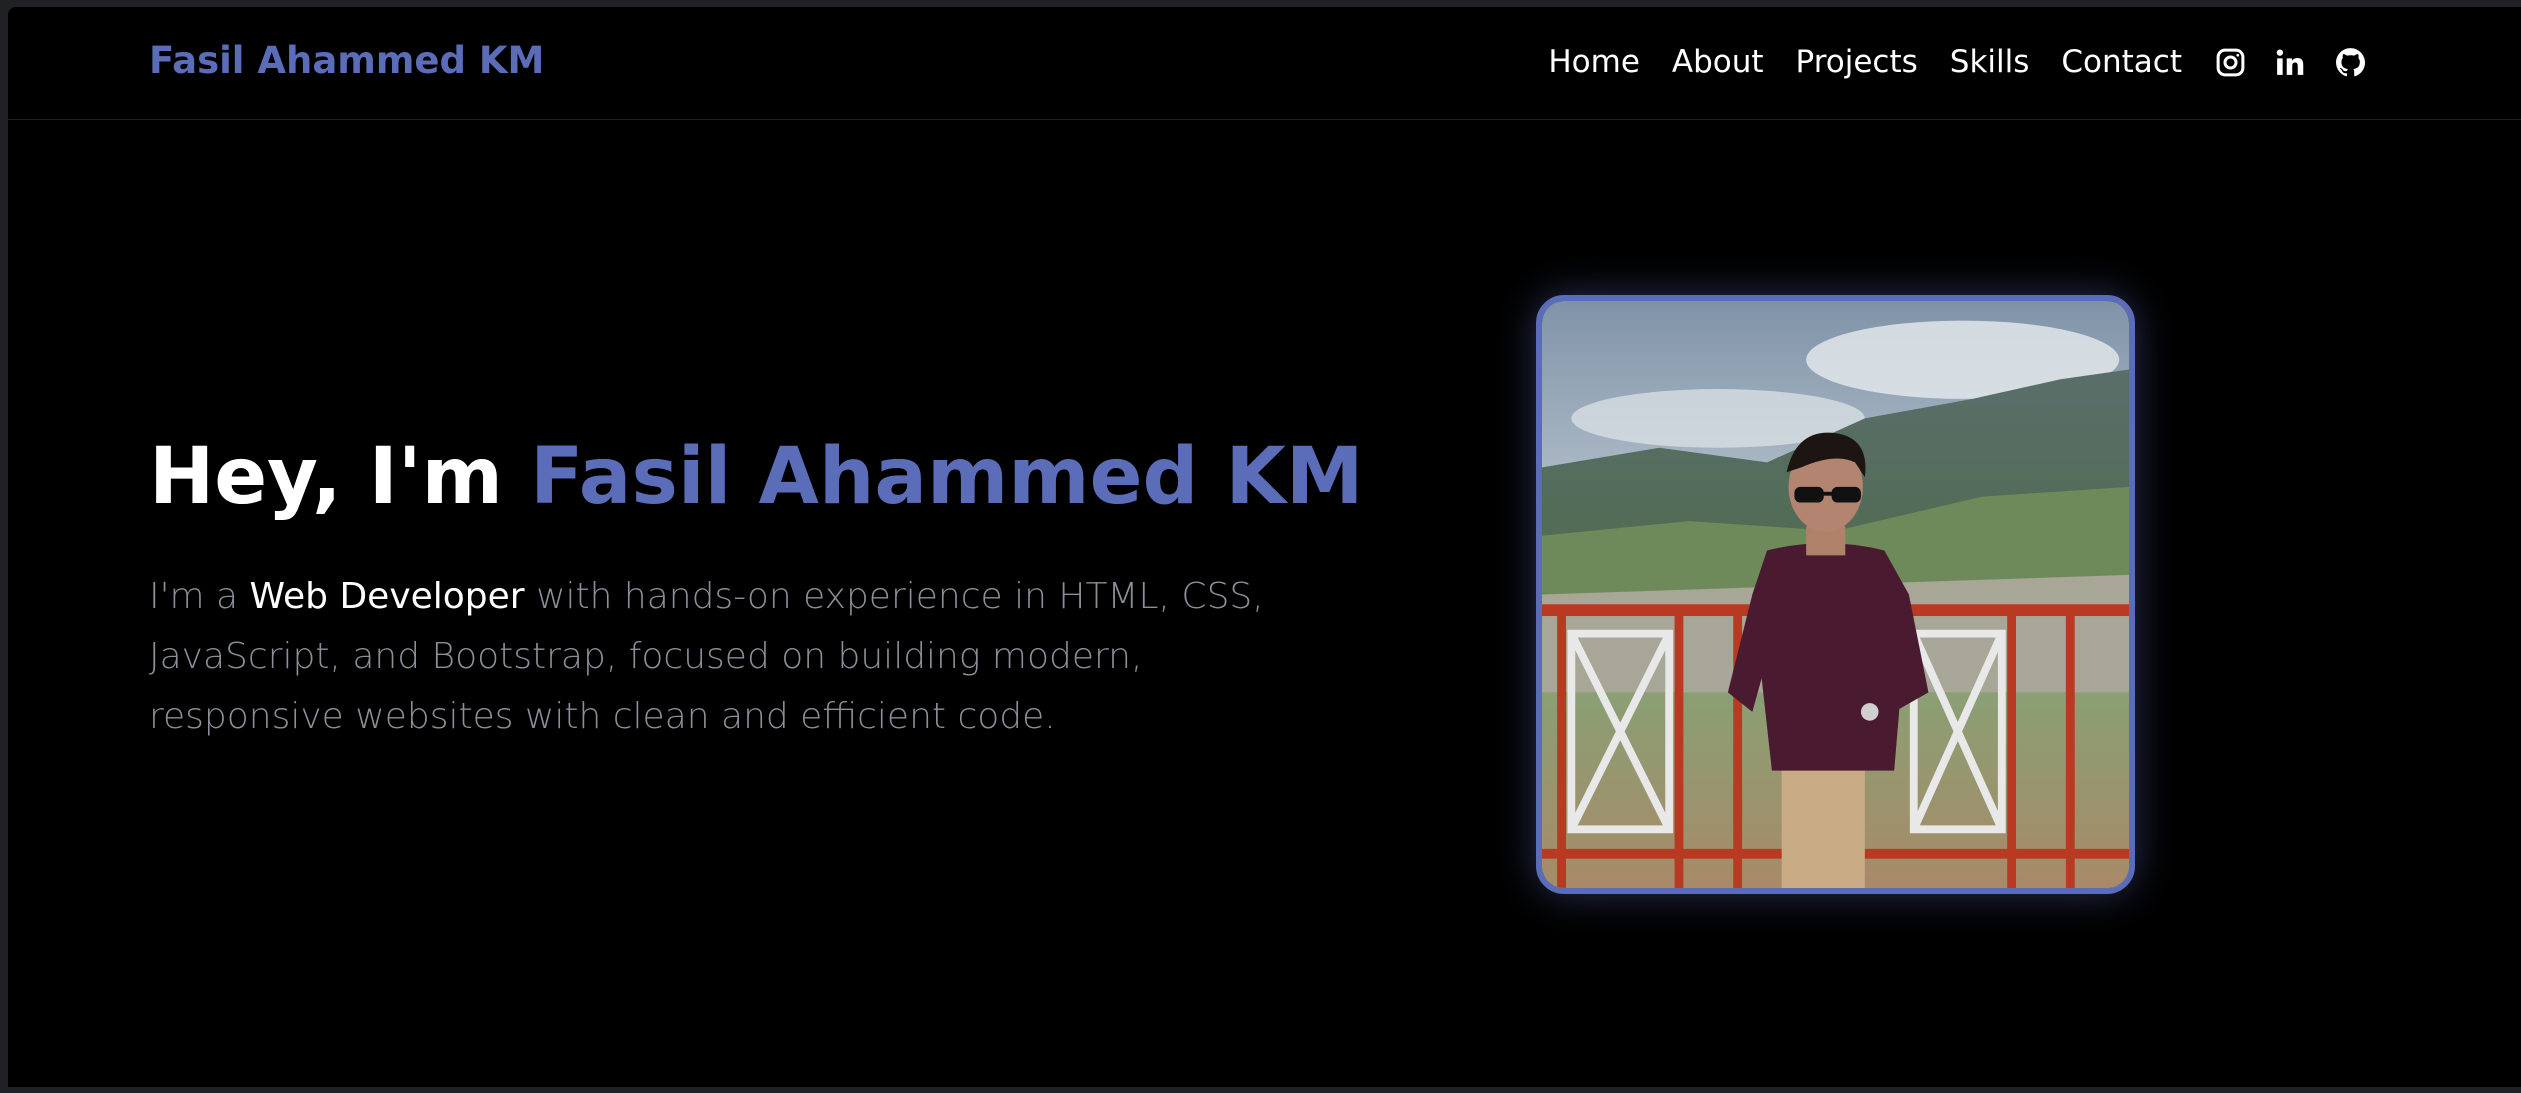 This screenshot has height=1093, width=2521. What do you see at coordinates (387, 596) in the screenshot?
I see `hero-desc-highlight: Web Developer` at bounding box center [387, 596].